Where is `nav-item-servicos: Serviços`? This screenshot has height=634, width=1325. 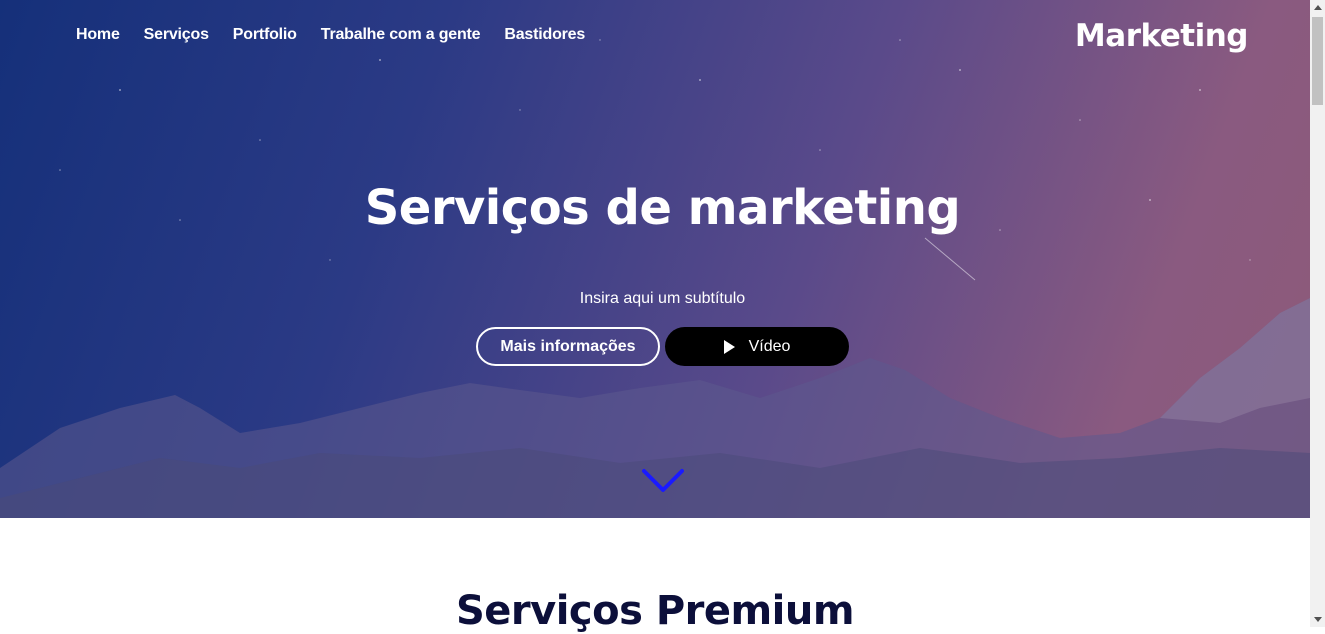 nav-item-servicos: Serviços is located at coordinates (176, 35).